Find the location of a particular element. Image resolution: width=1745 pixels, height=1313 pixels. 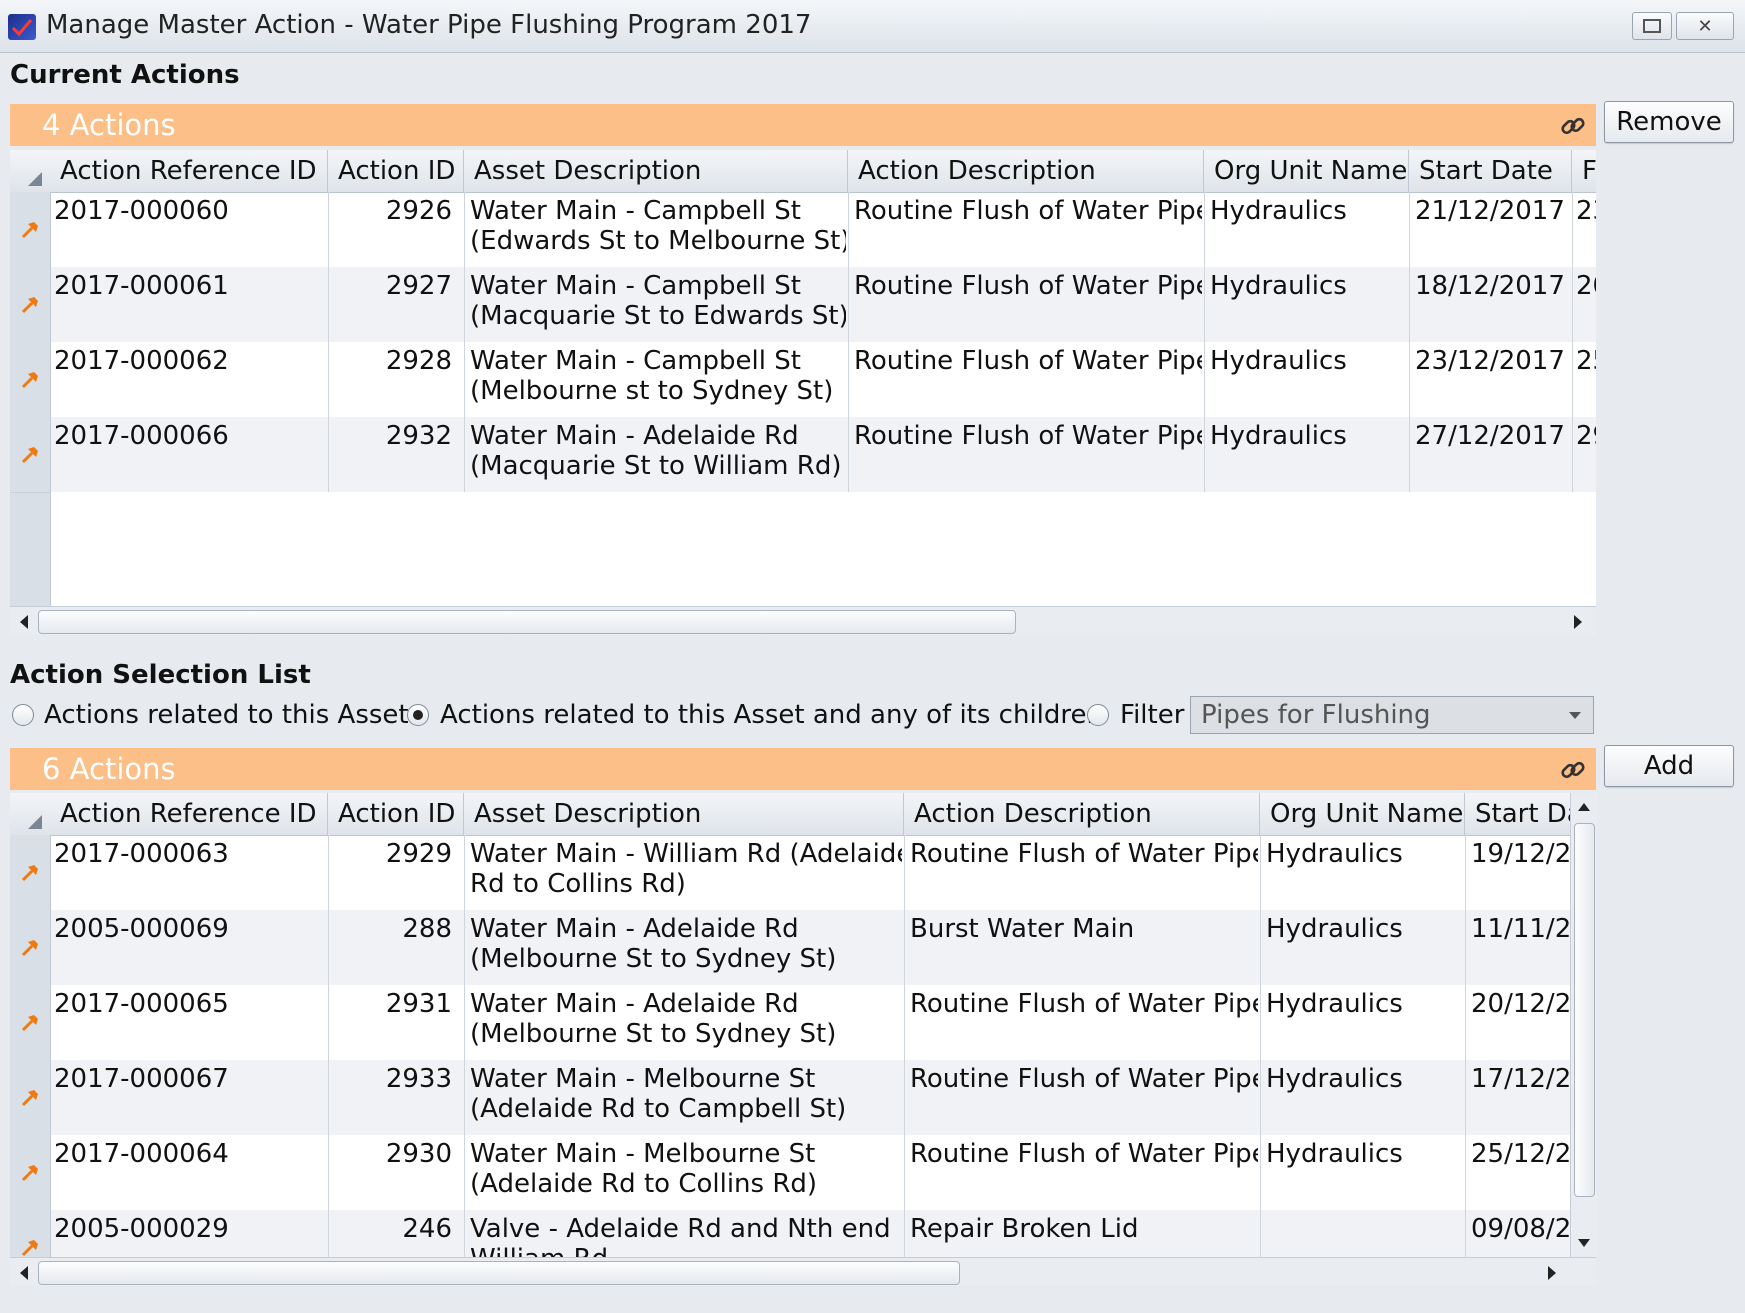

cell-action-id: 2930 is located at coordinates (392, 1154).